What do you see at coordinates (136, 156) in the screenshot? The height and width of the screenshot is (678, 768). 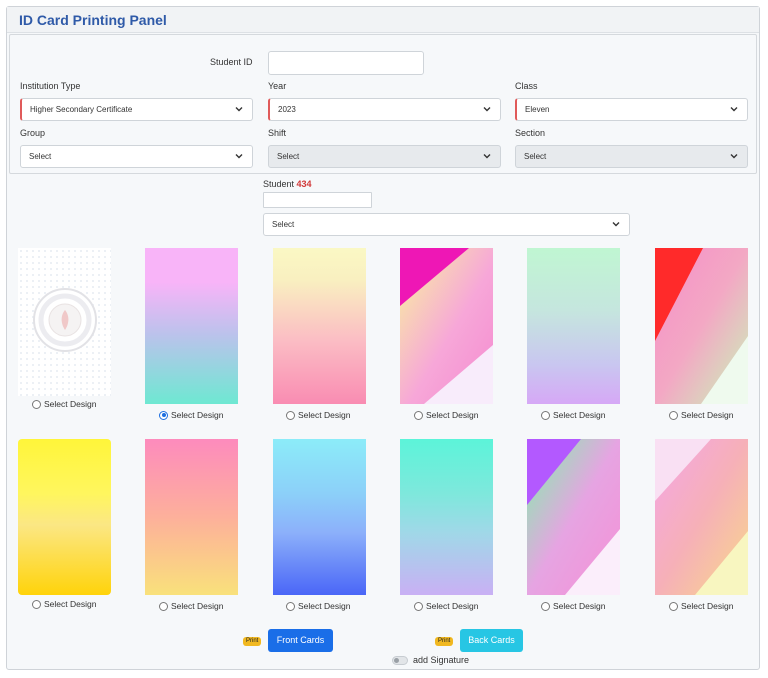 I see `group-select: Select` at bounding box center [136, 156].